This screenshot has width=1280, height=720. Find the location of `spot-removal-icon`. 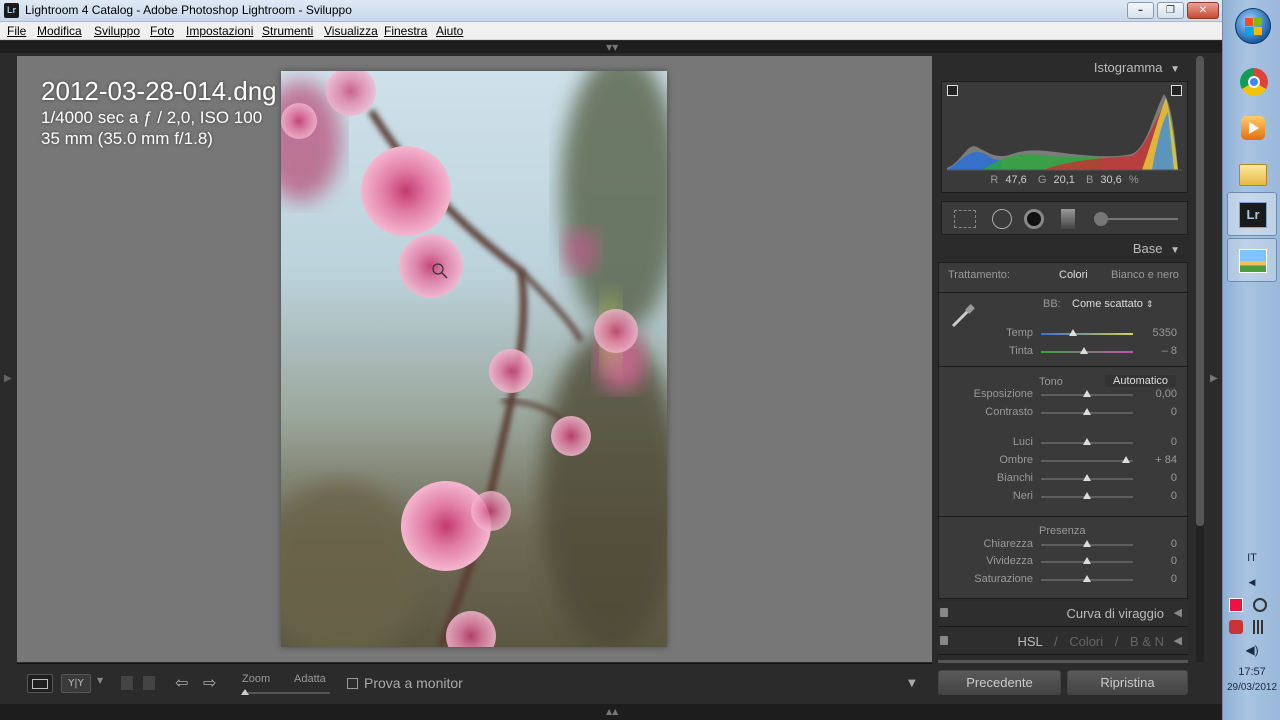

spot-removal-icon is located at coordinates (1002, 219).